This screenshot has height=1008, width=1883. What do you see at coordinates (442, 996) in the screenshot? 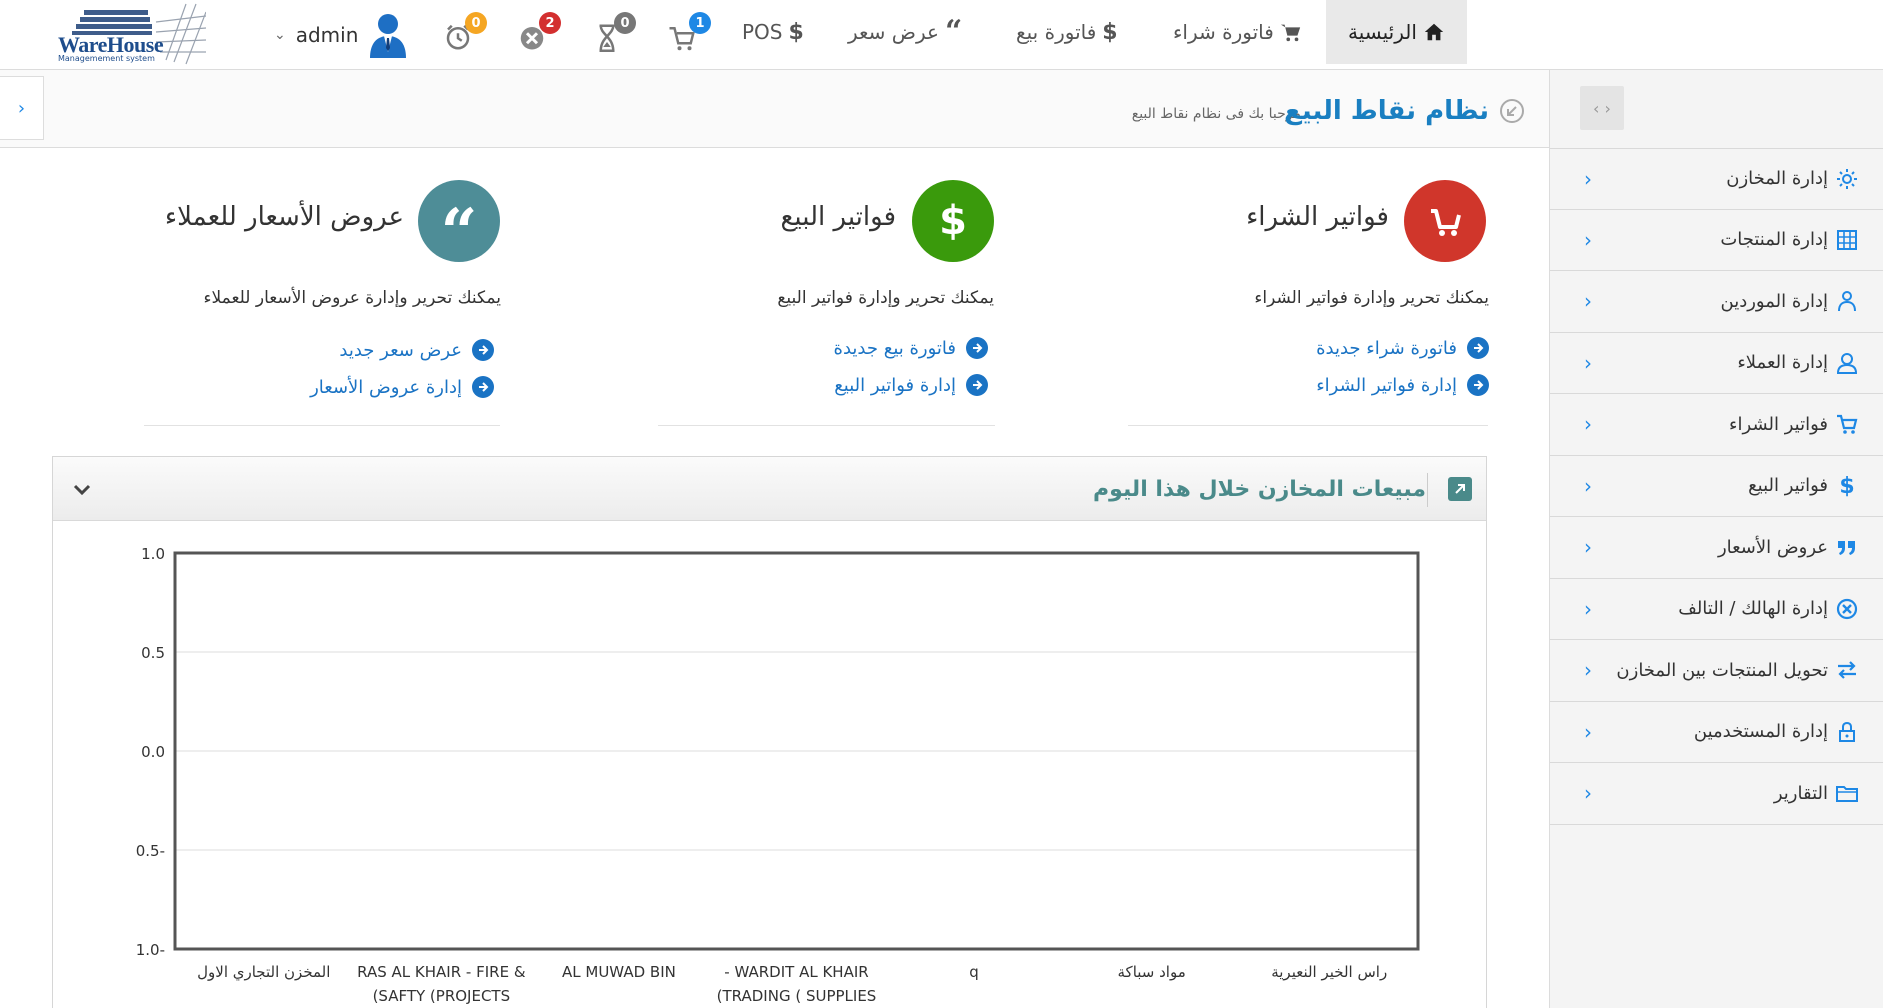
I see `x-tick-label: (SAFTY (PROJECTS` at bounding box center [442, 996].